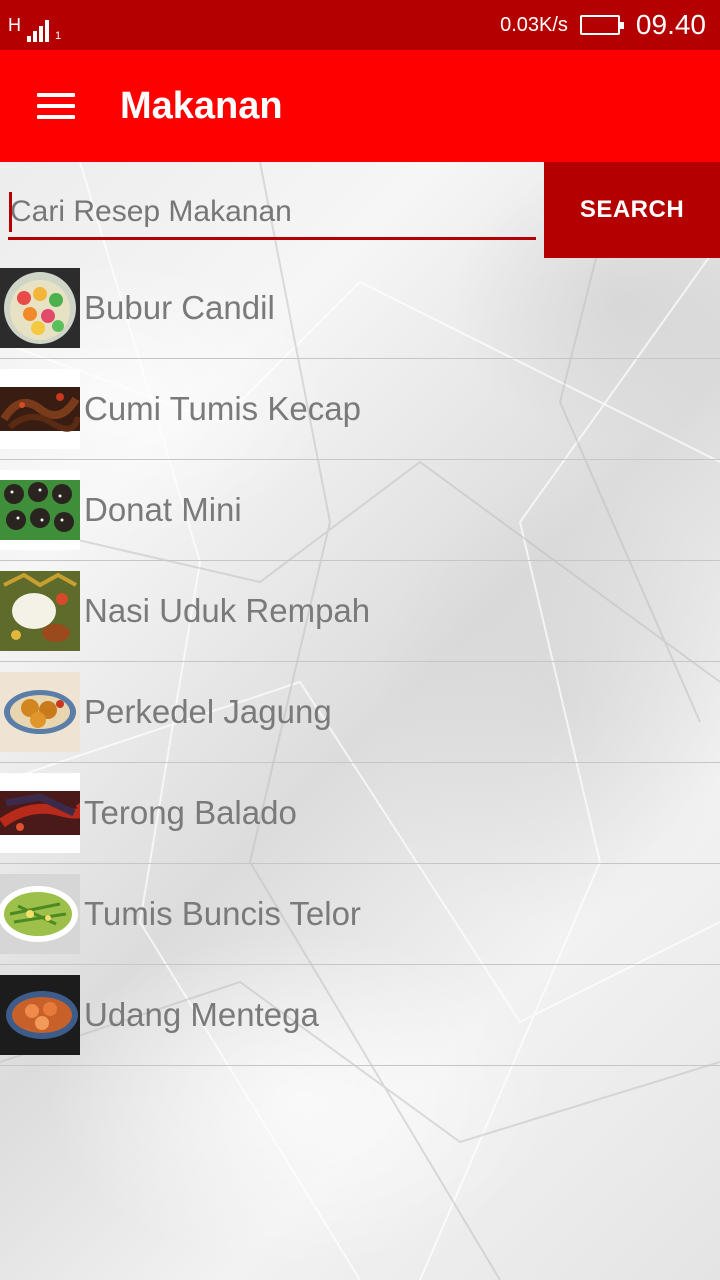  I want to click on recipe-name: Terong Balado, so click(190, 812).